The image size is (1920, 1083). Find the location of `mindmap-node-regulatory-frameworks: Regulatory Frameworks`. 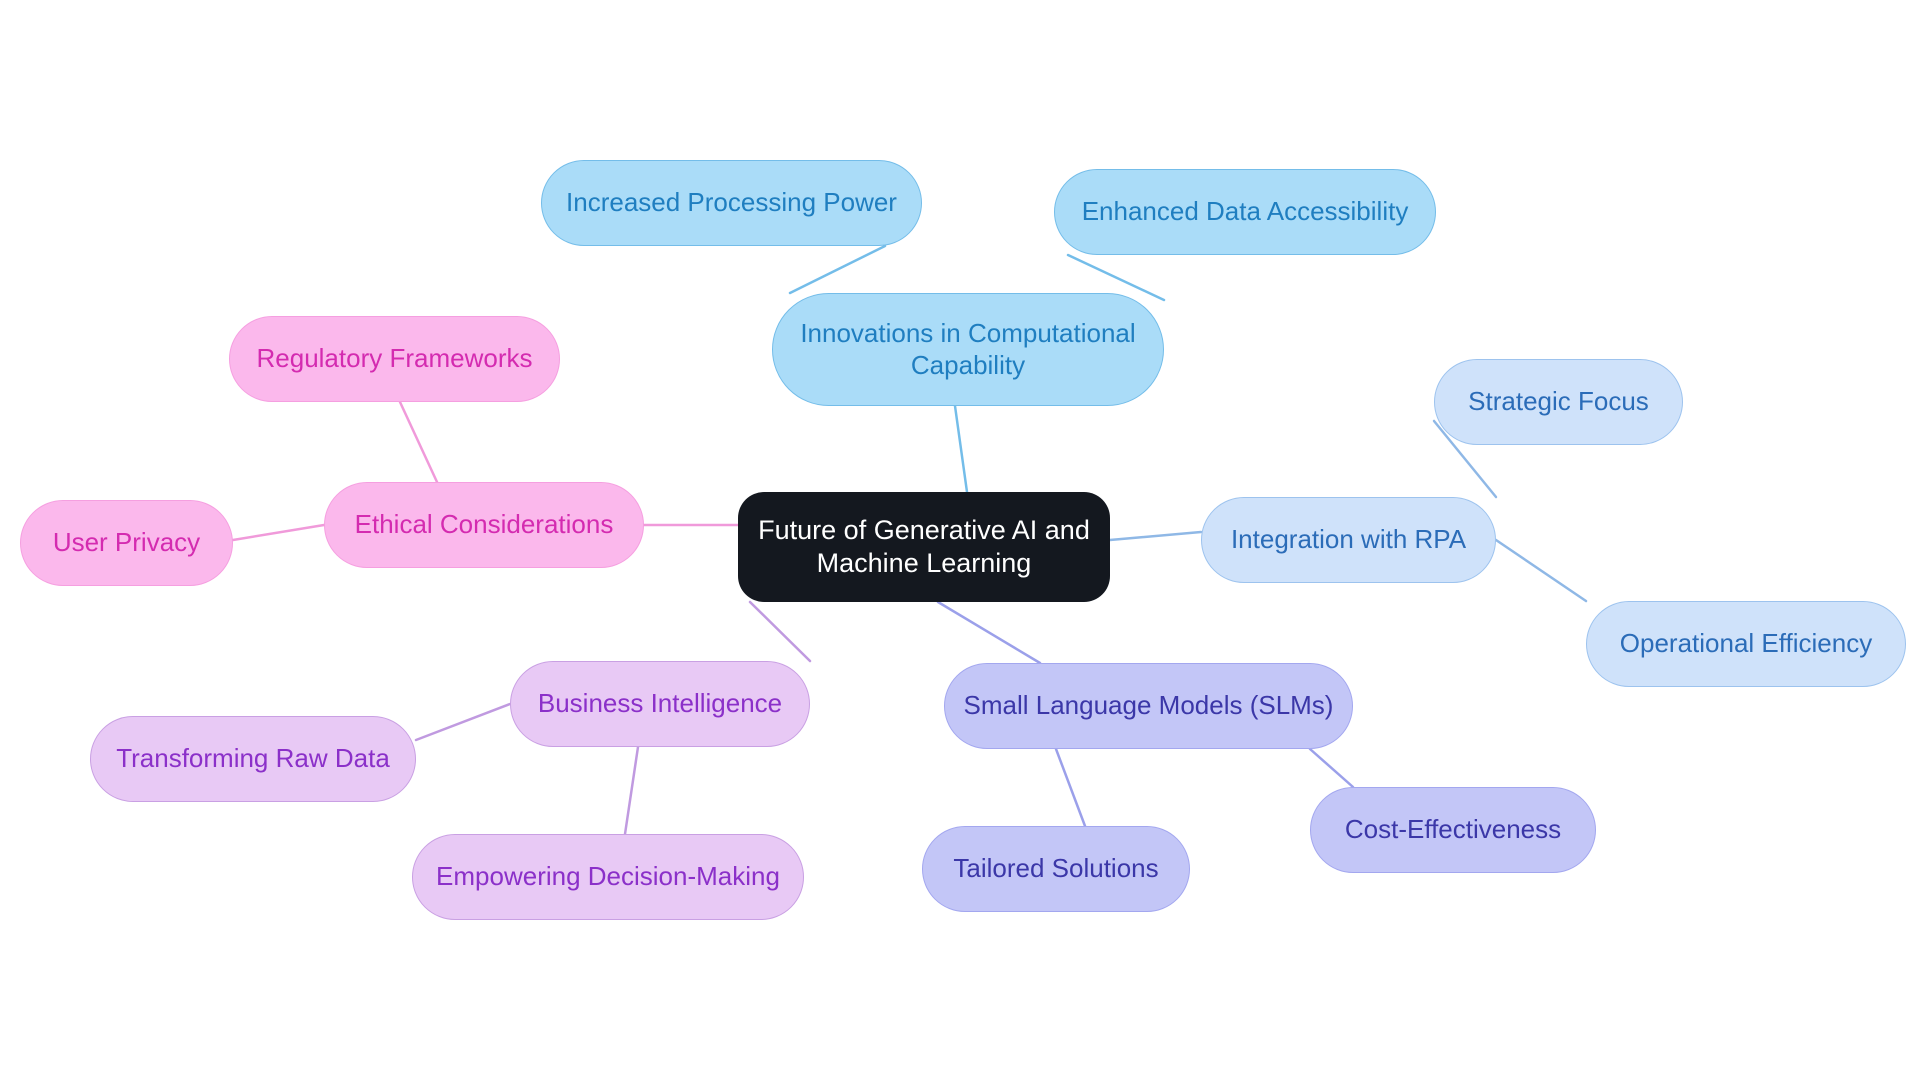

mindmap-node-regulatory-frameworks: Regulatory Frameworks is located at coordinates (394, 359).